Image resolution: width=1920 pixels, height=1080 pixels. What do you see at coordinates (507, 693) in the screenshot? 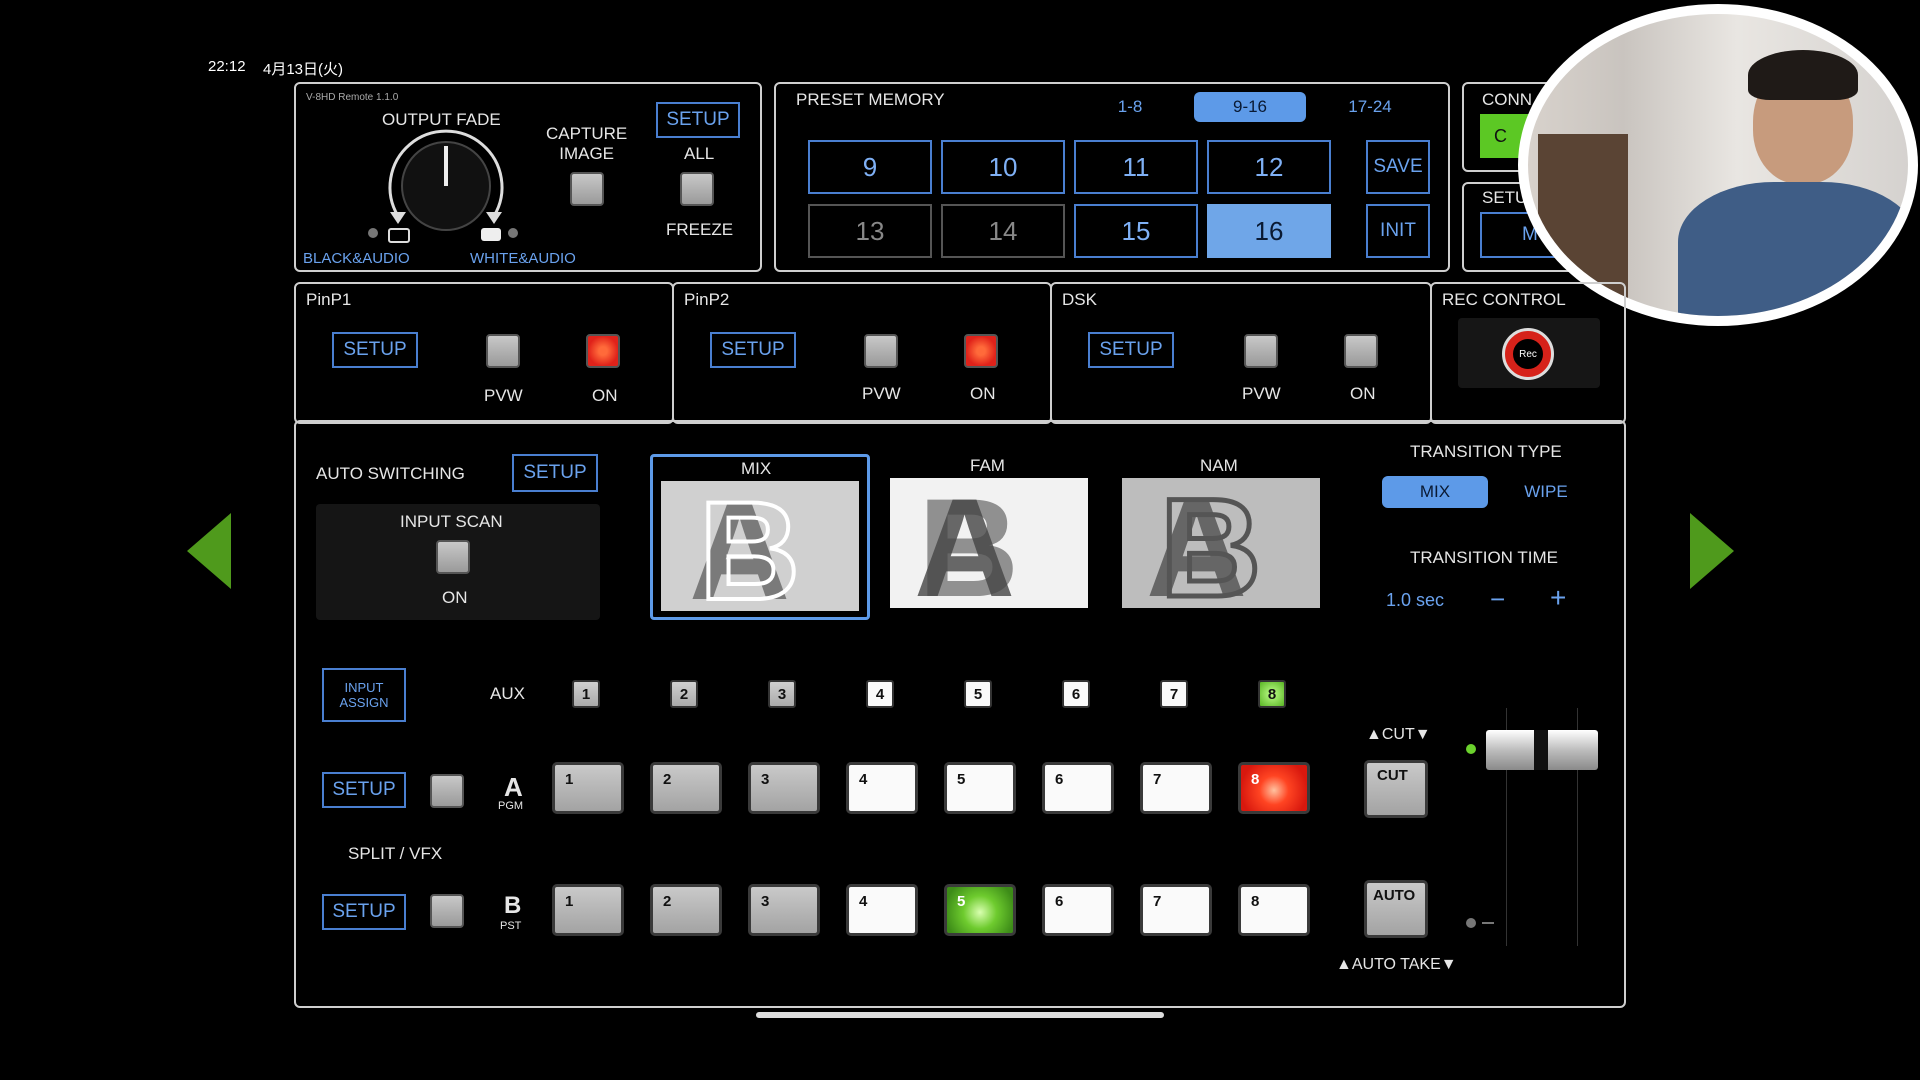
I see `aux-label: AUX` at bounding box center [507, 693].